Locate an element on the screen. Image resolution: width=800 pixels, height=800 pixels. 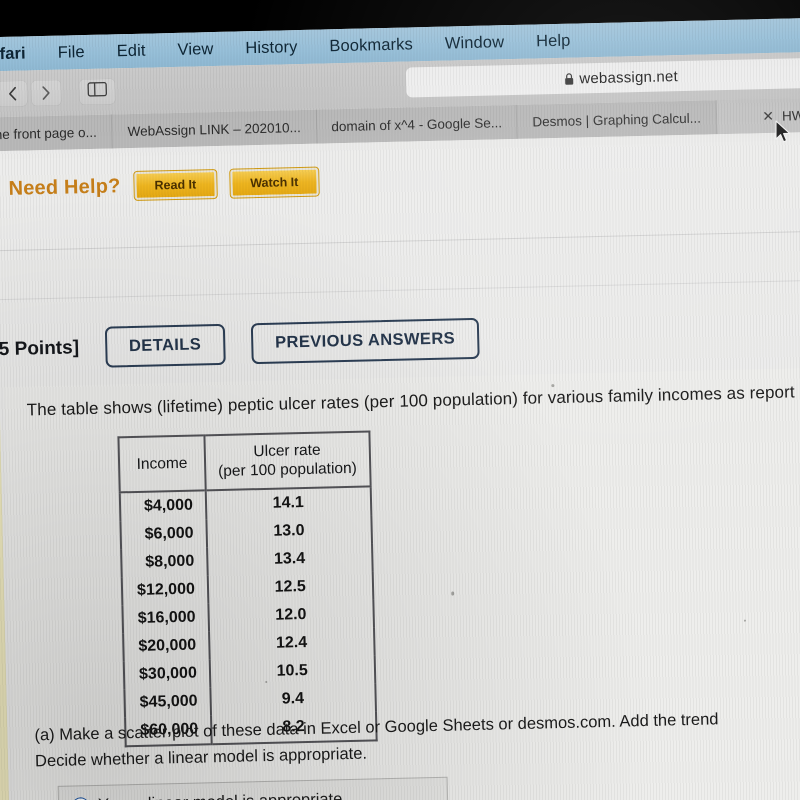
column-header-ulcer-rate-line2: (per 100 population) is located at coordinates (287, 470).